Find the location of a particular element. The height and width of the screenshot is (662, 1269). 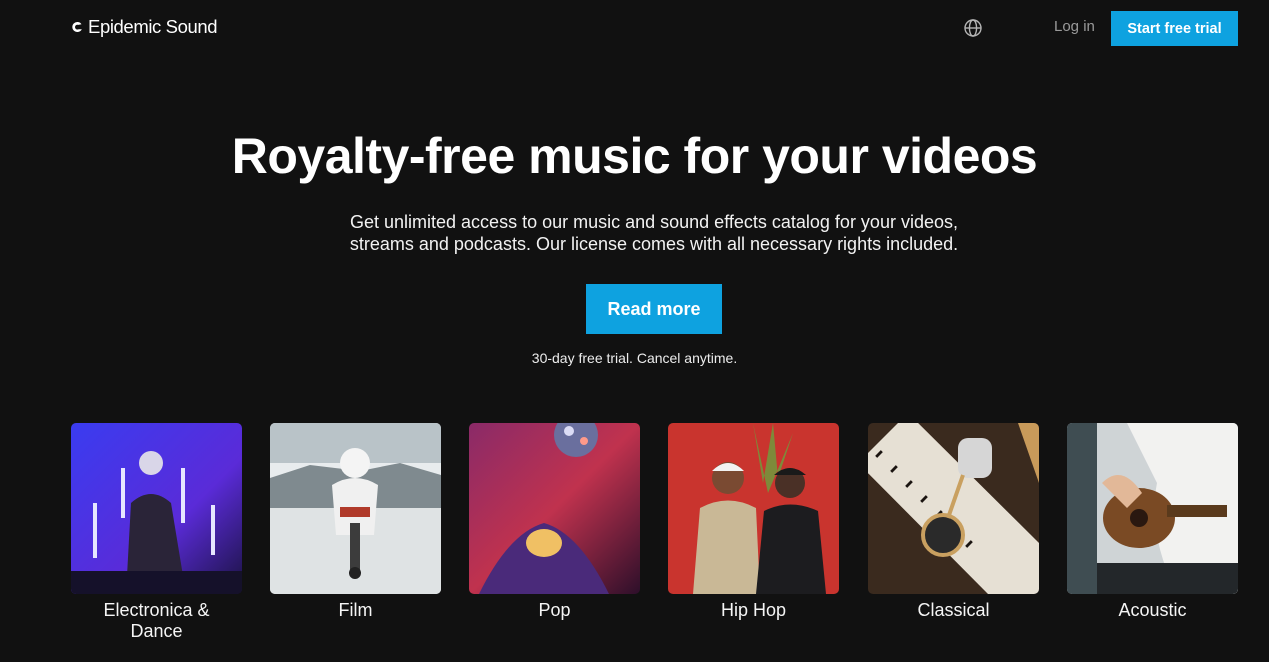

genre-image-film is located at coordinates (355, 508).